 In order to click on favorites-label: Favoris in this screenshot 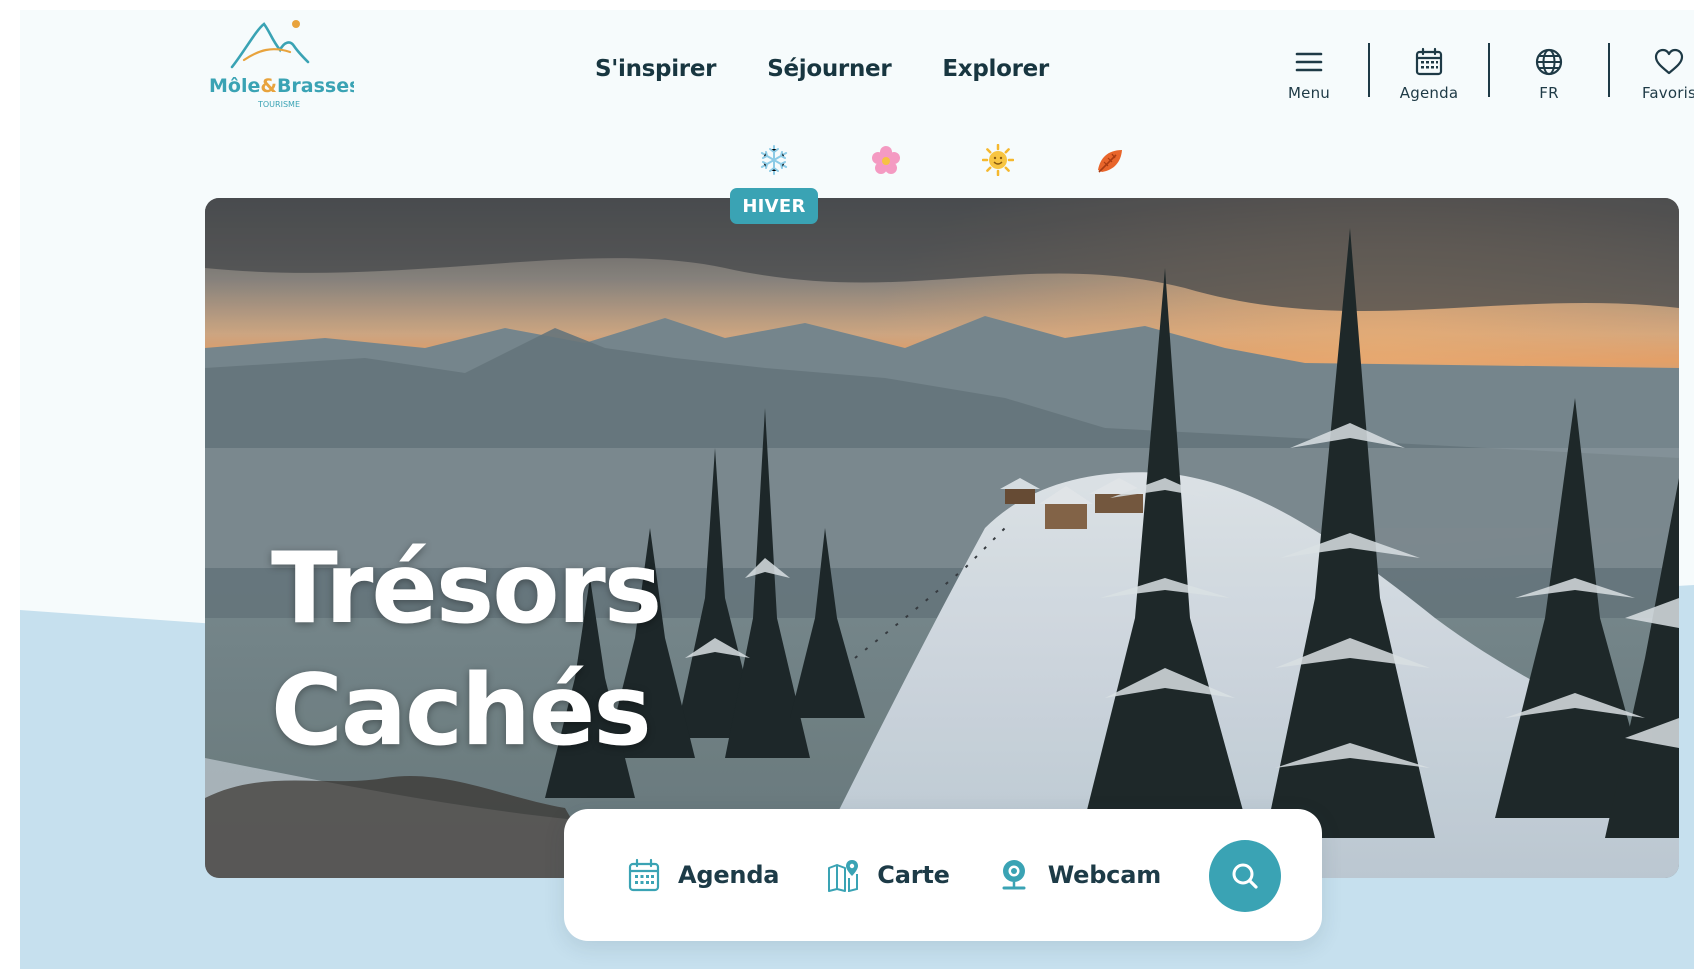, I will do `click(1667, 93)`.